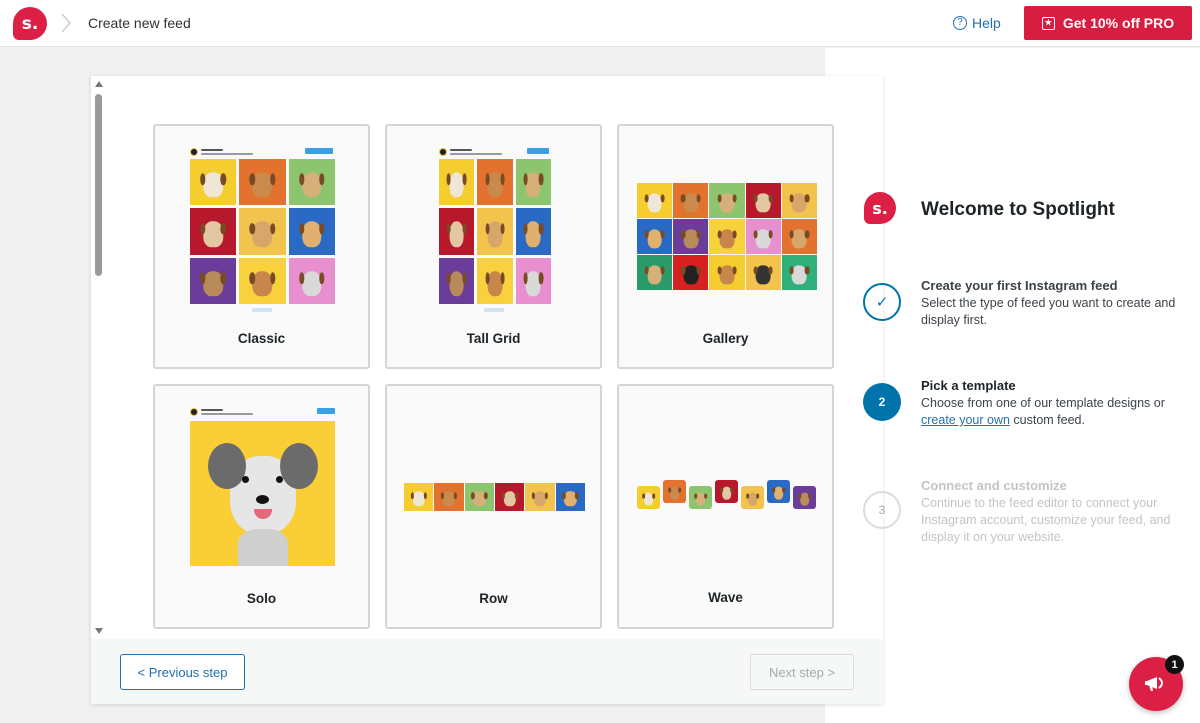 This screenshot has width=1200, height=723. Describe the element at coordinates (261, 338) in the screenshot. I see `template-label: Classic` at that location.